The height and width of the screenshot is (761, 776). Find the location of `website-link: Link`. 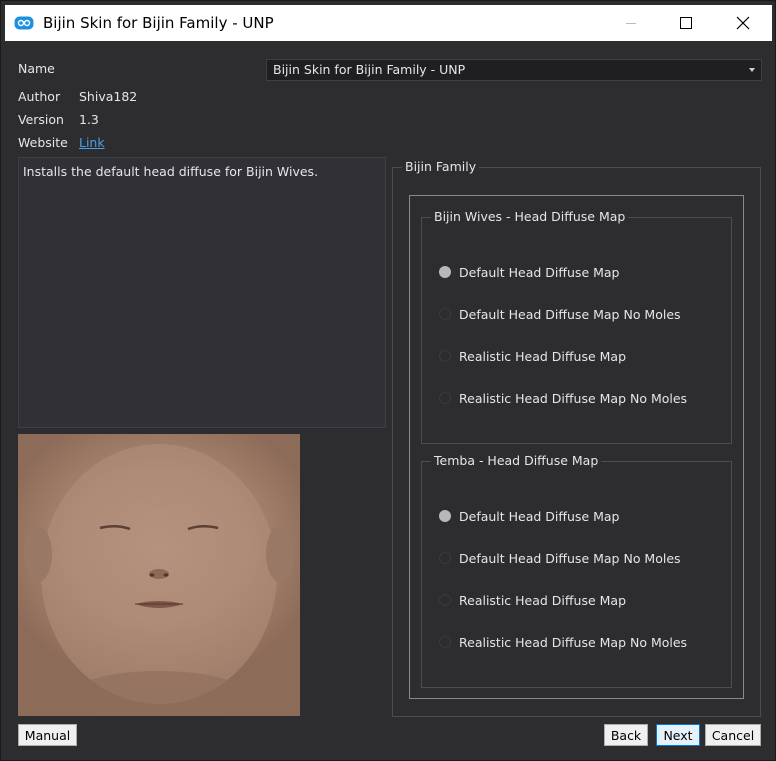

website-link: Link is located at coordinates (92, 142).